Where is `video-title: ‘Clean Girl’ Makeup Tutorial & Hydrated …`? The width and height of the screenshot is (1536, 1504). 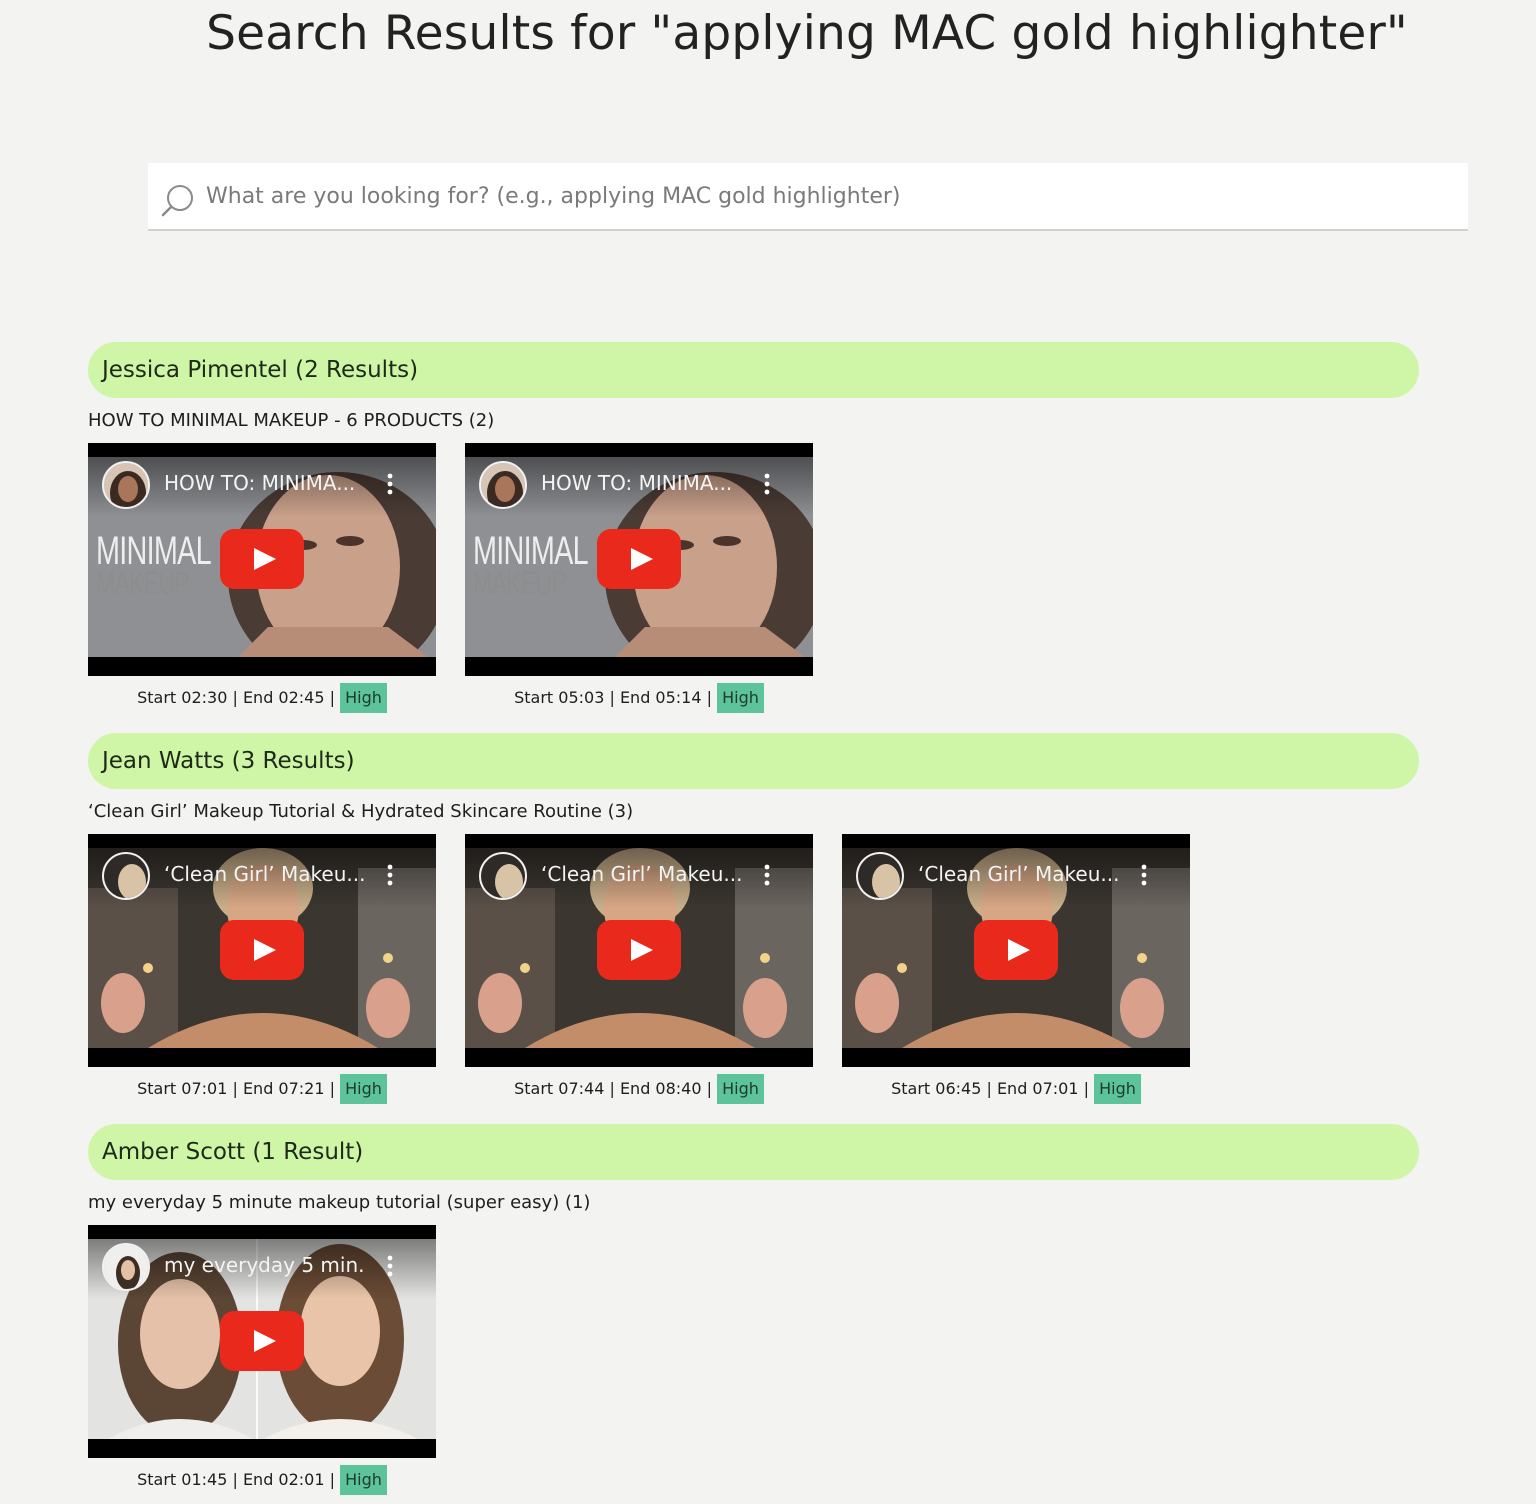
video-title: ‘Clean Girl’ Makeup Tutorial & Hydrated … is located at coordinates (361, 811).